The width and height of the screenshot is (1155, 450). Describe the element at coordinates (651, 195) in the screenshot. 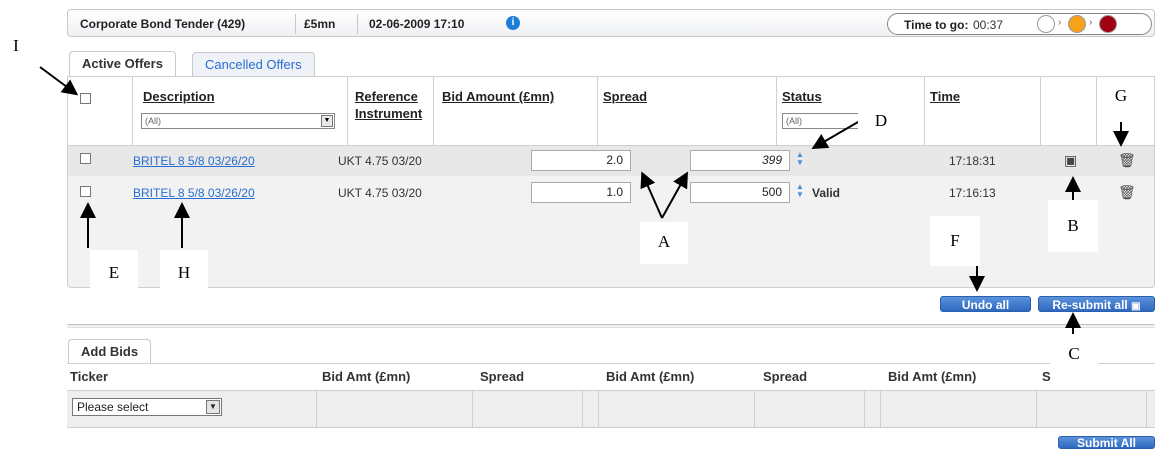

I see `arrow-a1` at that location.